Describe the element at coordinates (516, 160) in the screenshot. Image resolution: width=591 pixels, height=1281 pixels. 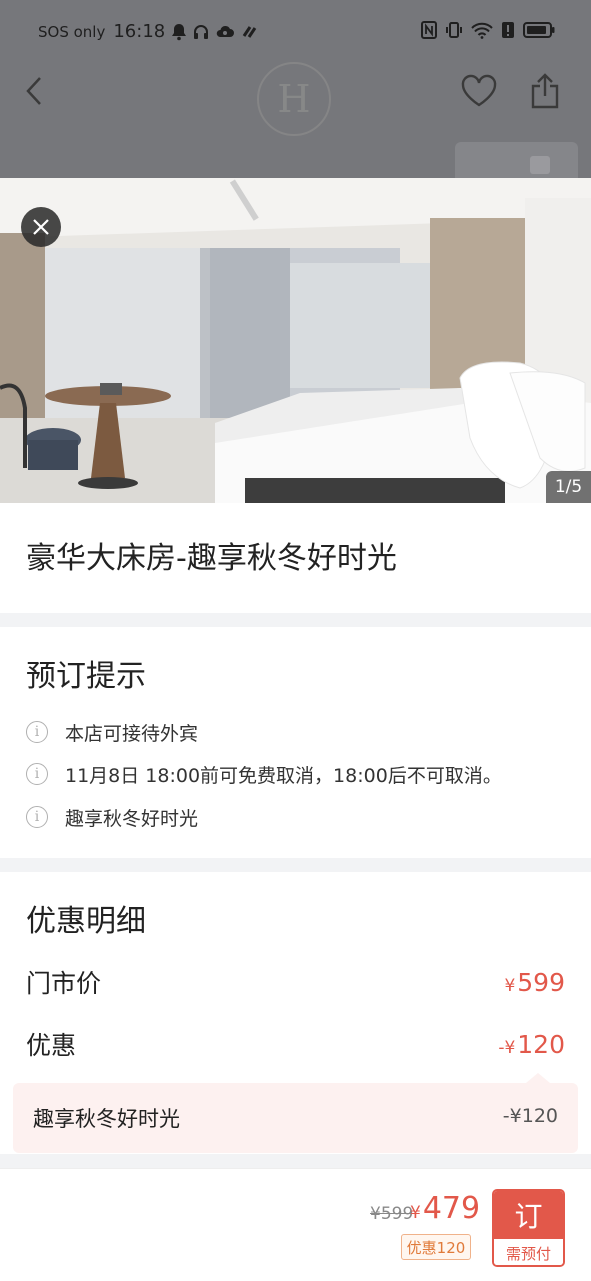
I see `background-tab` at that location.